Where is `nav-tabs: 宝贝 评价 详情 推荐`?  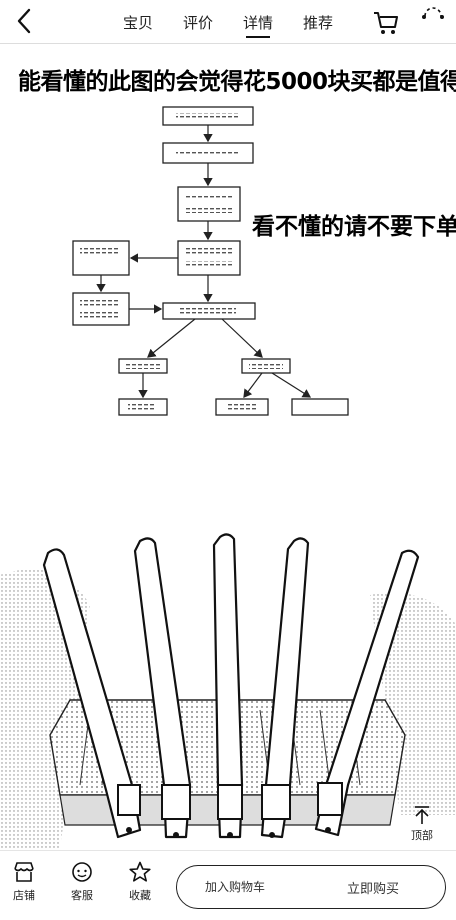
nav-tabs: 宝贝 评价 详情 推荐 is located at coordinates (228, 22).